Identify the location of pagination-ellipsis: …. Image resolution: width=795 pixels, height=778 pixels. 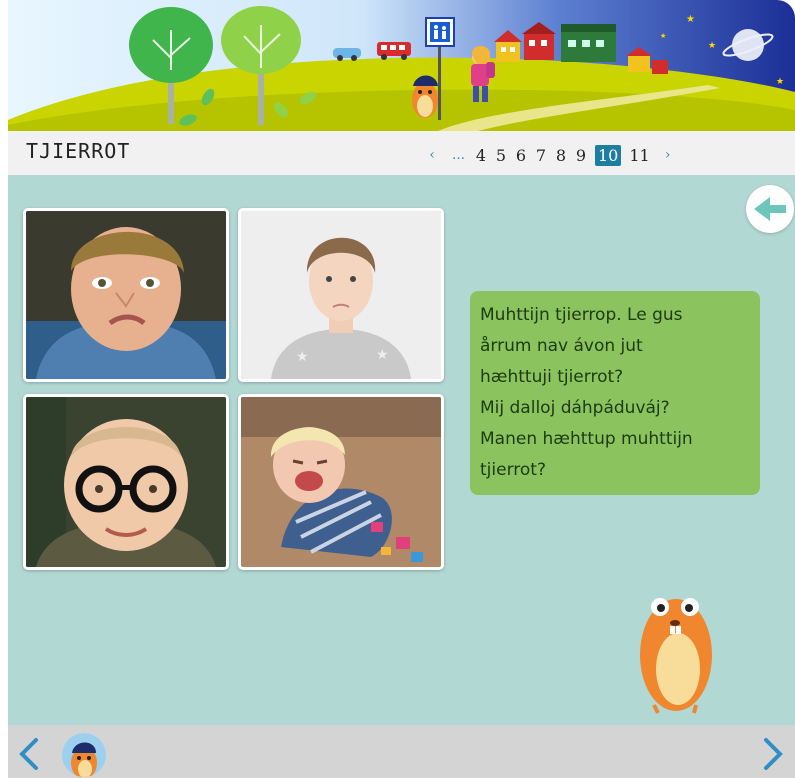
(458, 155).